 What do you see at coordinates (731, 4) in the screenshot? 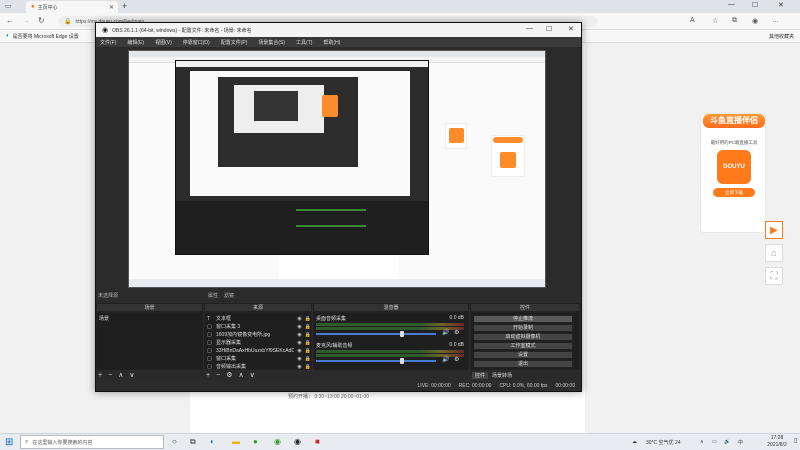
I see `minimize-icon: —` at bounding box center [731, 4].